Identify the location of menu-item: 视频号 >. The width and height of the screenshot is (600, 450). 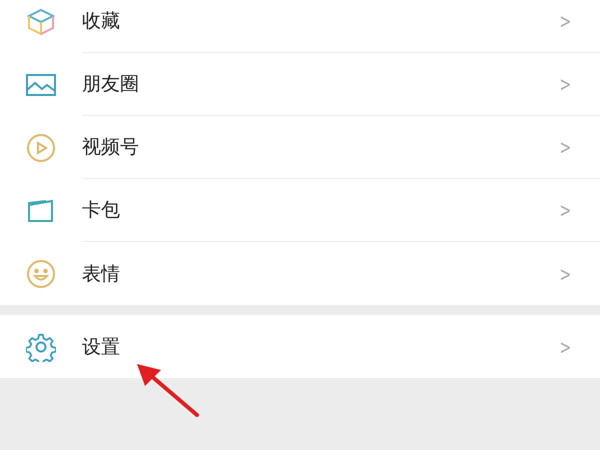
(300, 147).